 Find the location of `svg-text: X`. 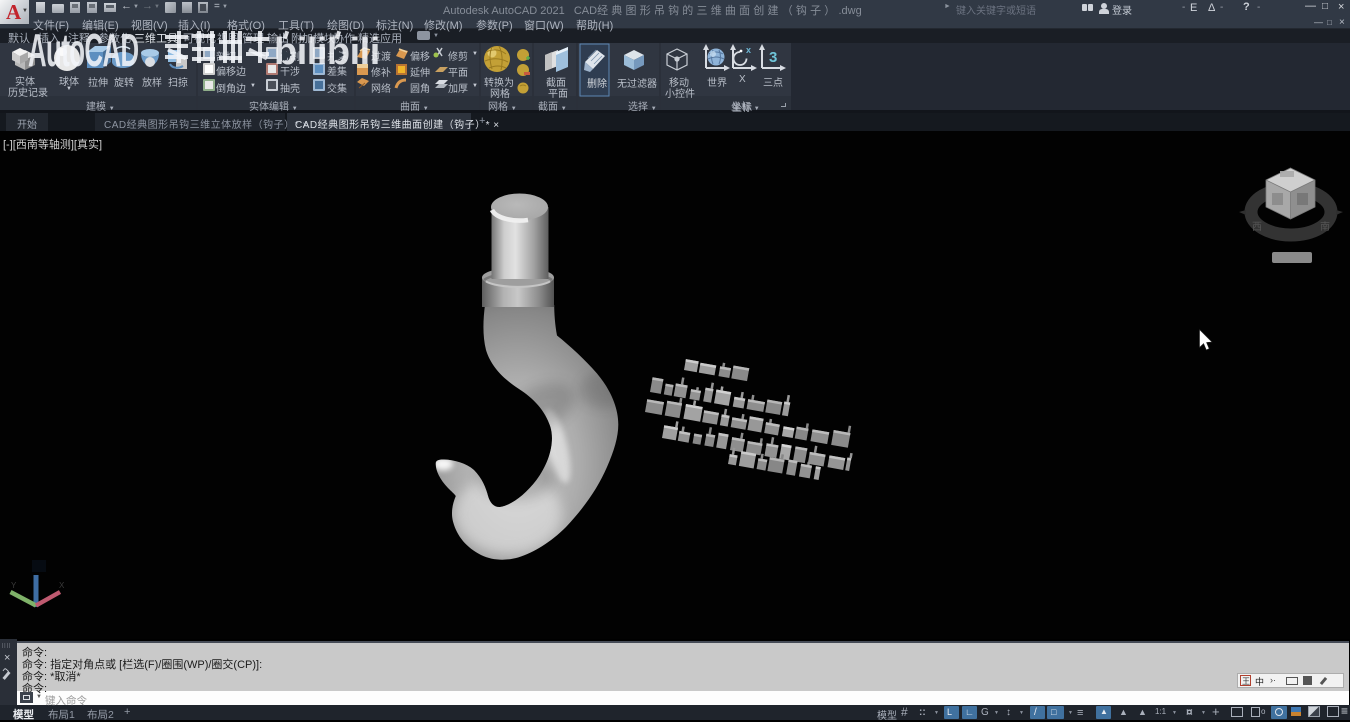

svg-text: X is located at coordinates (62, 585).